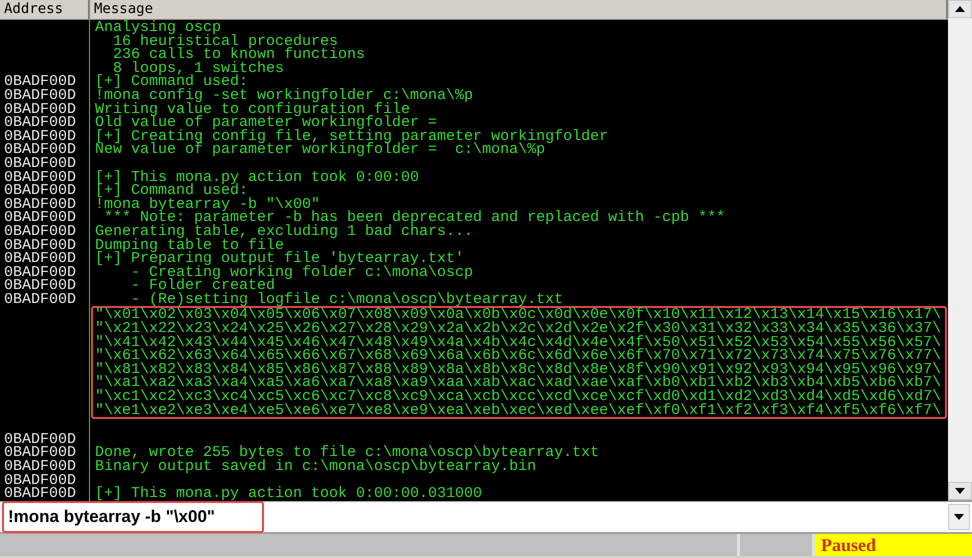 The height and width of the screenshot is (558, 972). What do you see at coordinates (315, 467) in the screenshot?
I see `log-message: Binary output saved in c:\mona\oscp\bytearray.bin` at bounding box center [315, 467].